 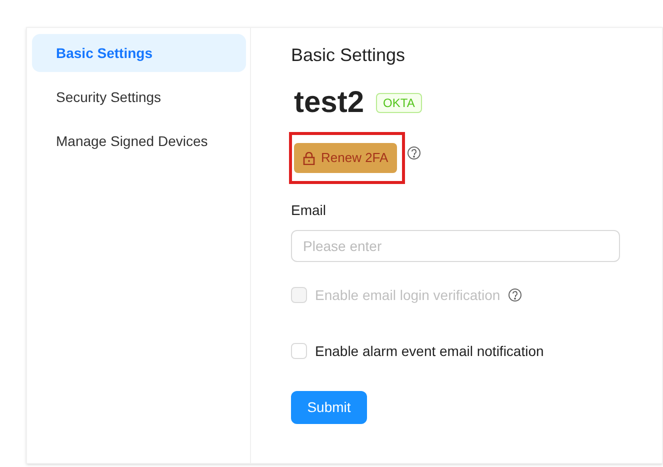 What do you see at coordinates (348, 55) in the screenshot?
I see `page-title: Basic Settings` at bounding box center [348, 55].